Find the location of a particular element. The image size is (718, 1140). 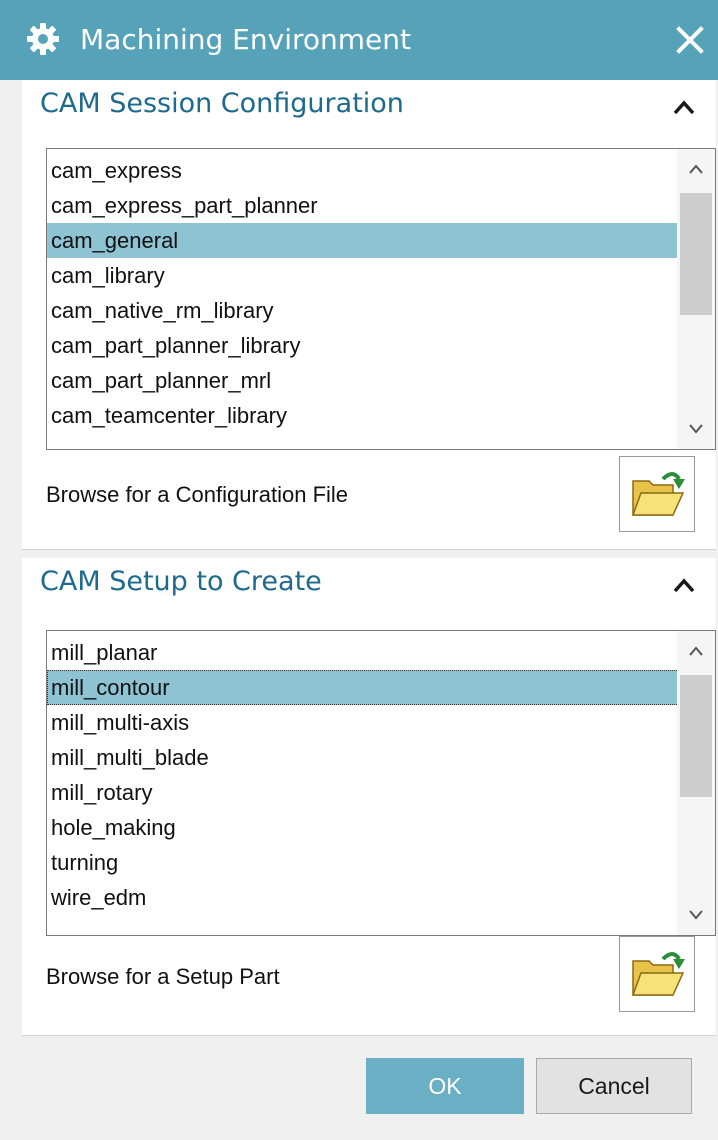

session_config-list-item: cam_express_part_planner is located at coordinates (363, 205).